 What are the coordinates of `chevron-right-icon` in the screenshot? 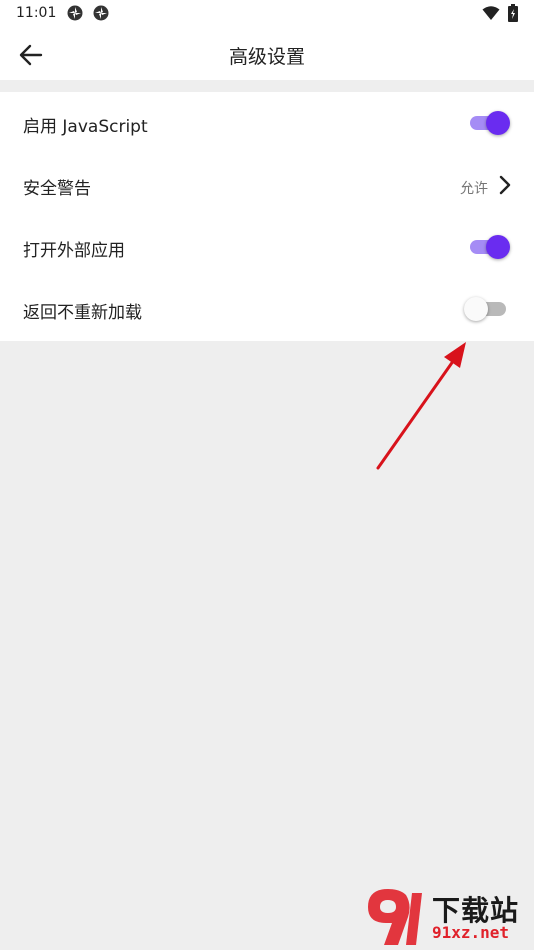 It's located at (505, 185).